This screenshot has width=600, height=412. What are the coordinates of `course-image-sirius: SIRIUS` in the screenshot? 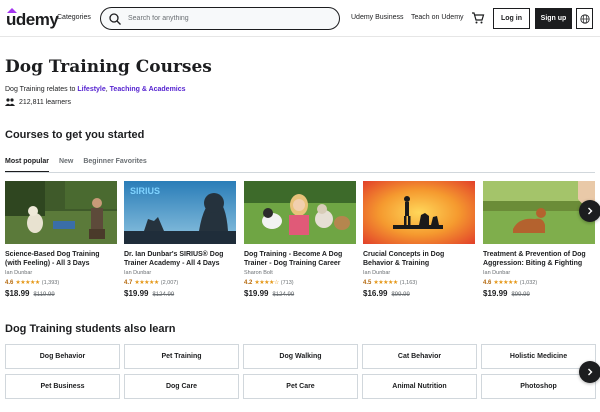 It's located at (180, 212).